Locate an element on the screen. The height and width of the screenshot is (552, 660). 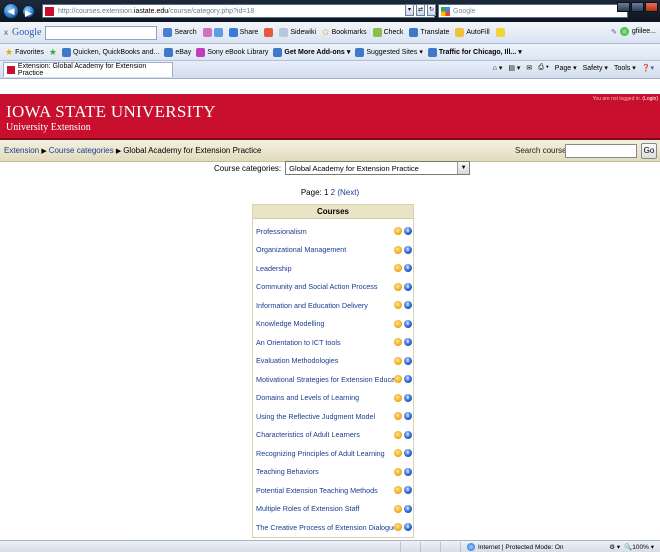
back-button: ◀ is located at coordinates (11, 11).